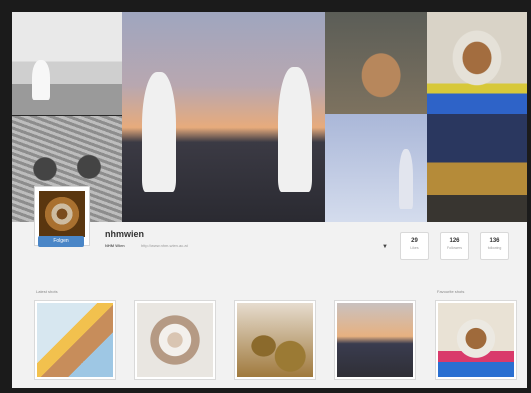 The width and height of the screenshot is (531, 393). I want to click on stat-value: 29, so click(414, 241).